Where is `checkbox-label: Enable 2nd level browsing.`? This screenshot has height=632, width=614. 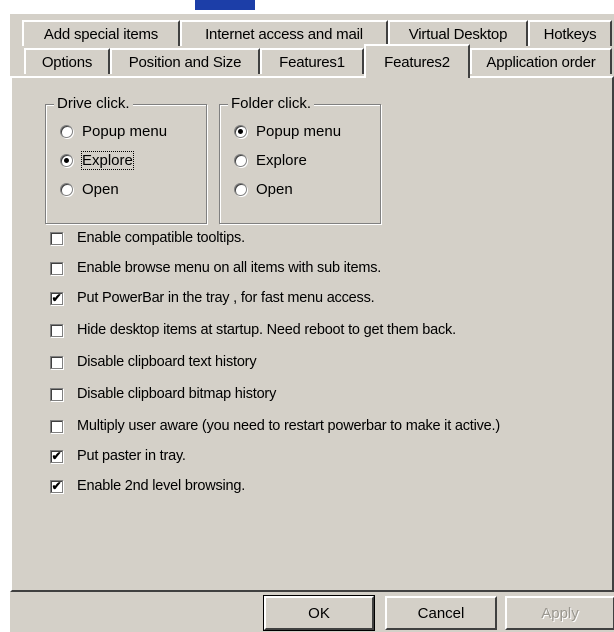 checkbox-label: Enable 2nd level browsing. is located at coordinates (161, 486).